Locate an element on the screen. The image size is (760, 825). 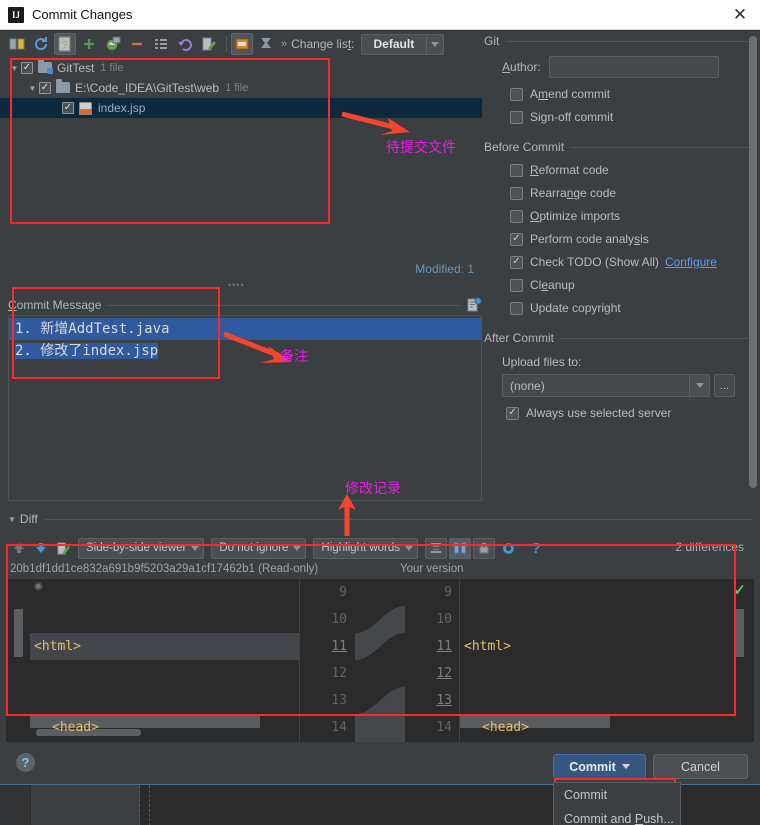
close-icon: ✕ is located at coordinates (740, 15).